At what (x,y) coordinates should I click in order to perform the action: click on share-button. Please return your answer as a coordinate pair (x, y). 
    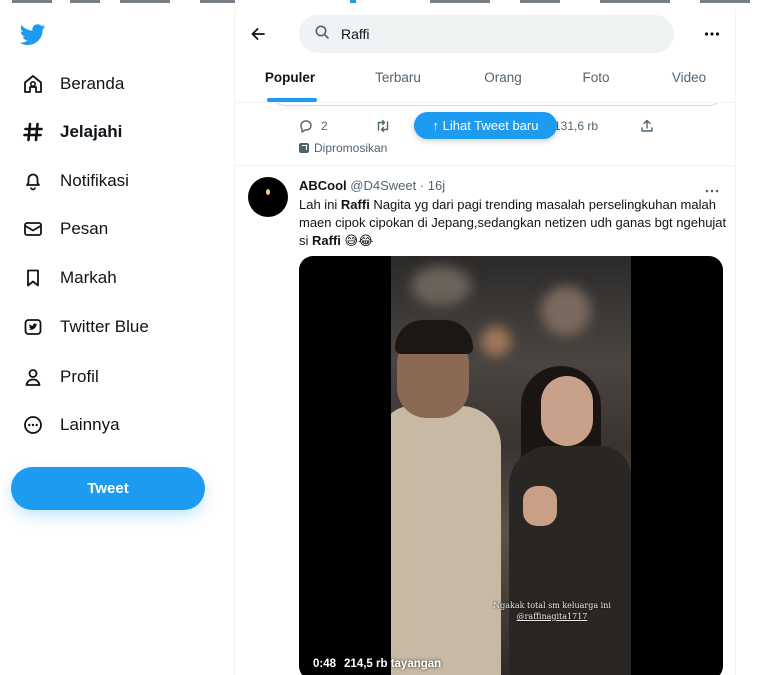
    Looking at the image, I should click on (647, 126).